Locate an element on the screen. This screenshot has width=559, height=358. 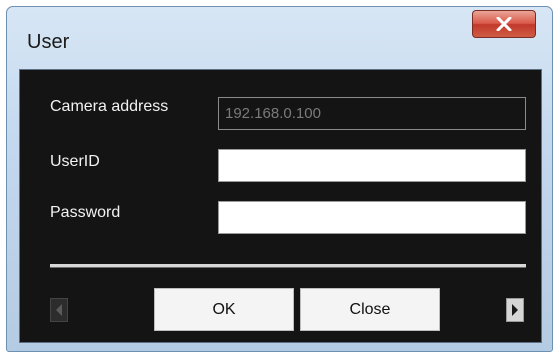
window-close-button is located at coordinates (504, 24).